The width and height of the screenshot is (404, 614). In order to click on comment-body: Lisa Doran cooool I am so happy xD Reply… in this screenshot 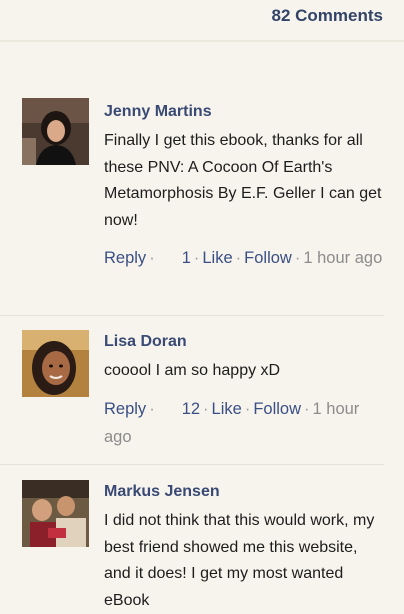, I will do `click(244, 391)`.